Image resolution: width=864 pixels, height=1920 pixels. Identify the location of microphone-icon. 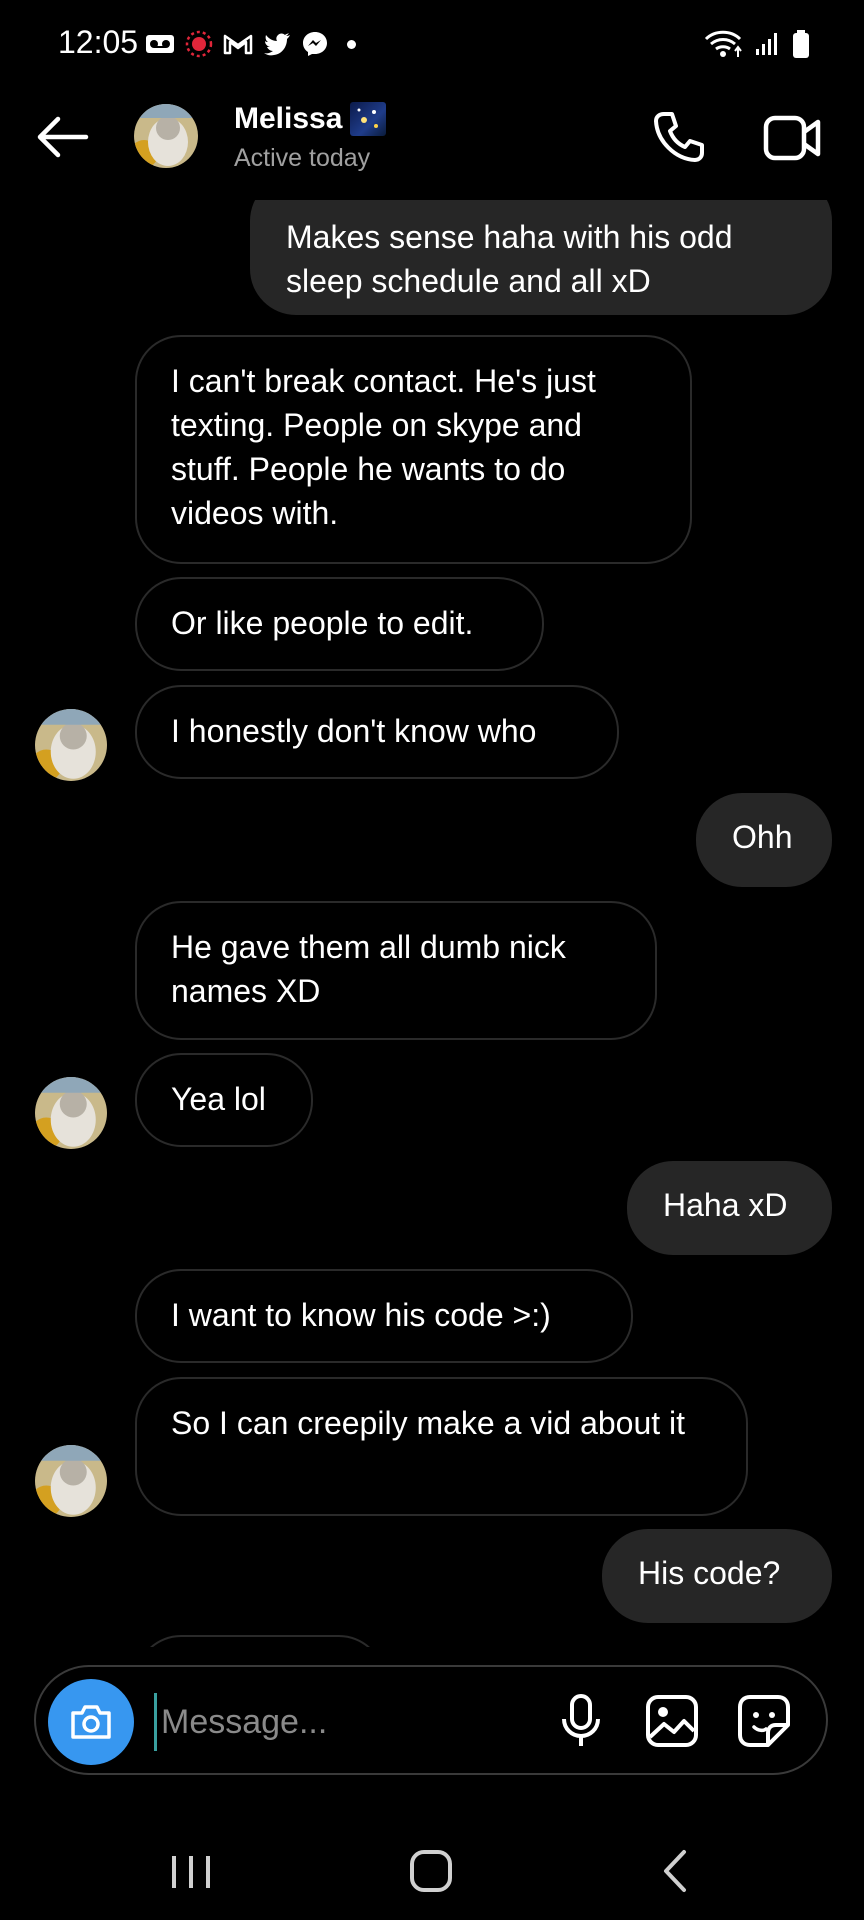
(581, 1721).